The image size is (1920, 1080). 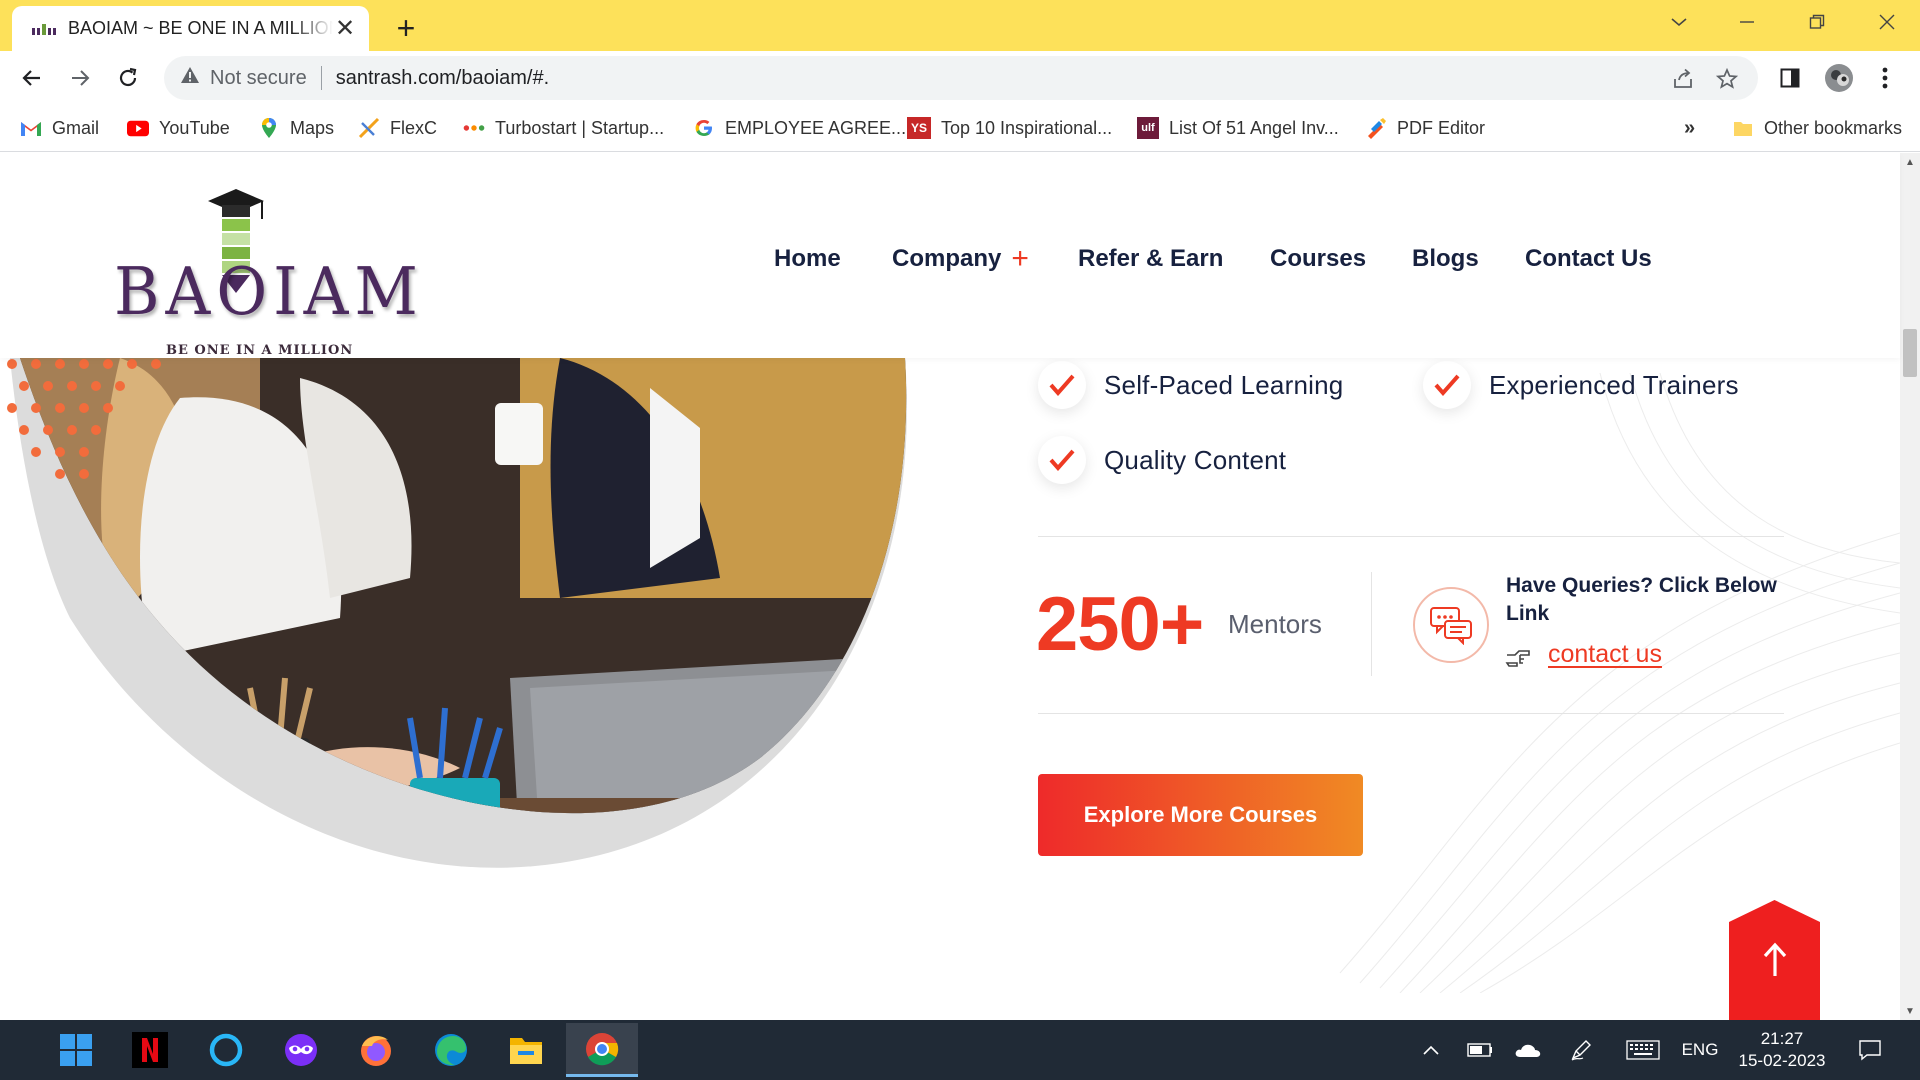 I want to click on chrome-icon, so click(x=602, y=1050).